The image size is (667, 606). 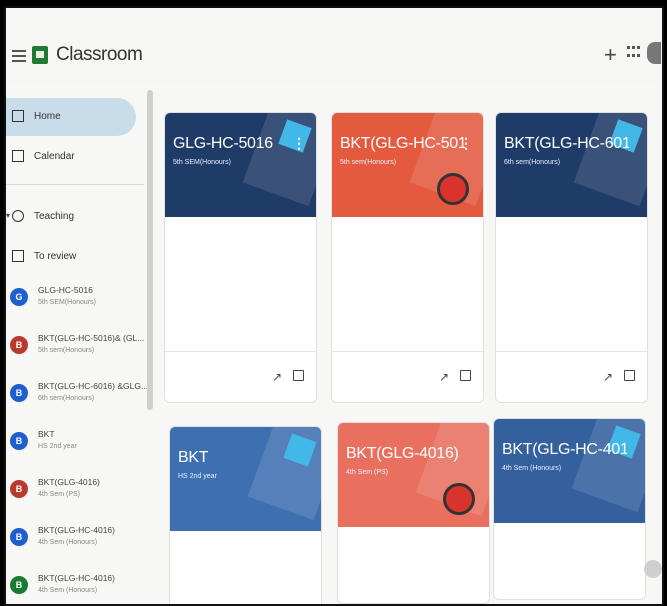 I want to click on class-subtitle: 4th Sem (PS), so click(x=59, y=494).